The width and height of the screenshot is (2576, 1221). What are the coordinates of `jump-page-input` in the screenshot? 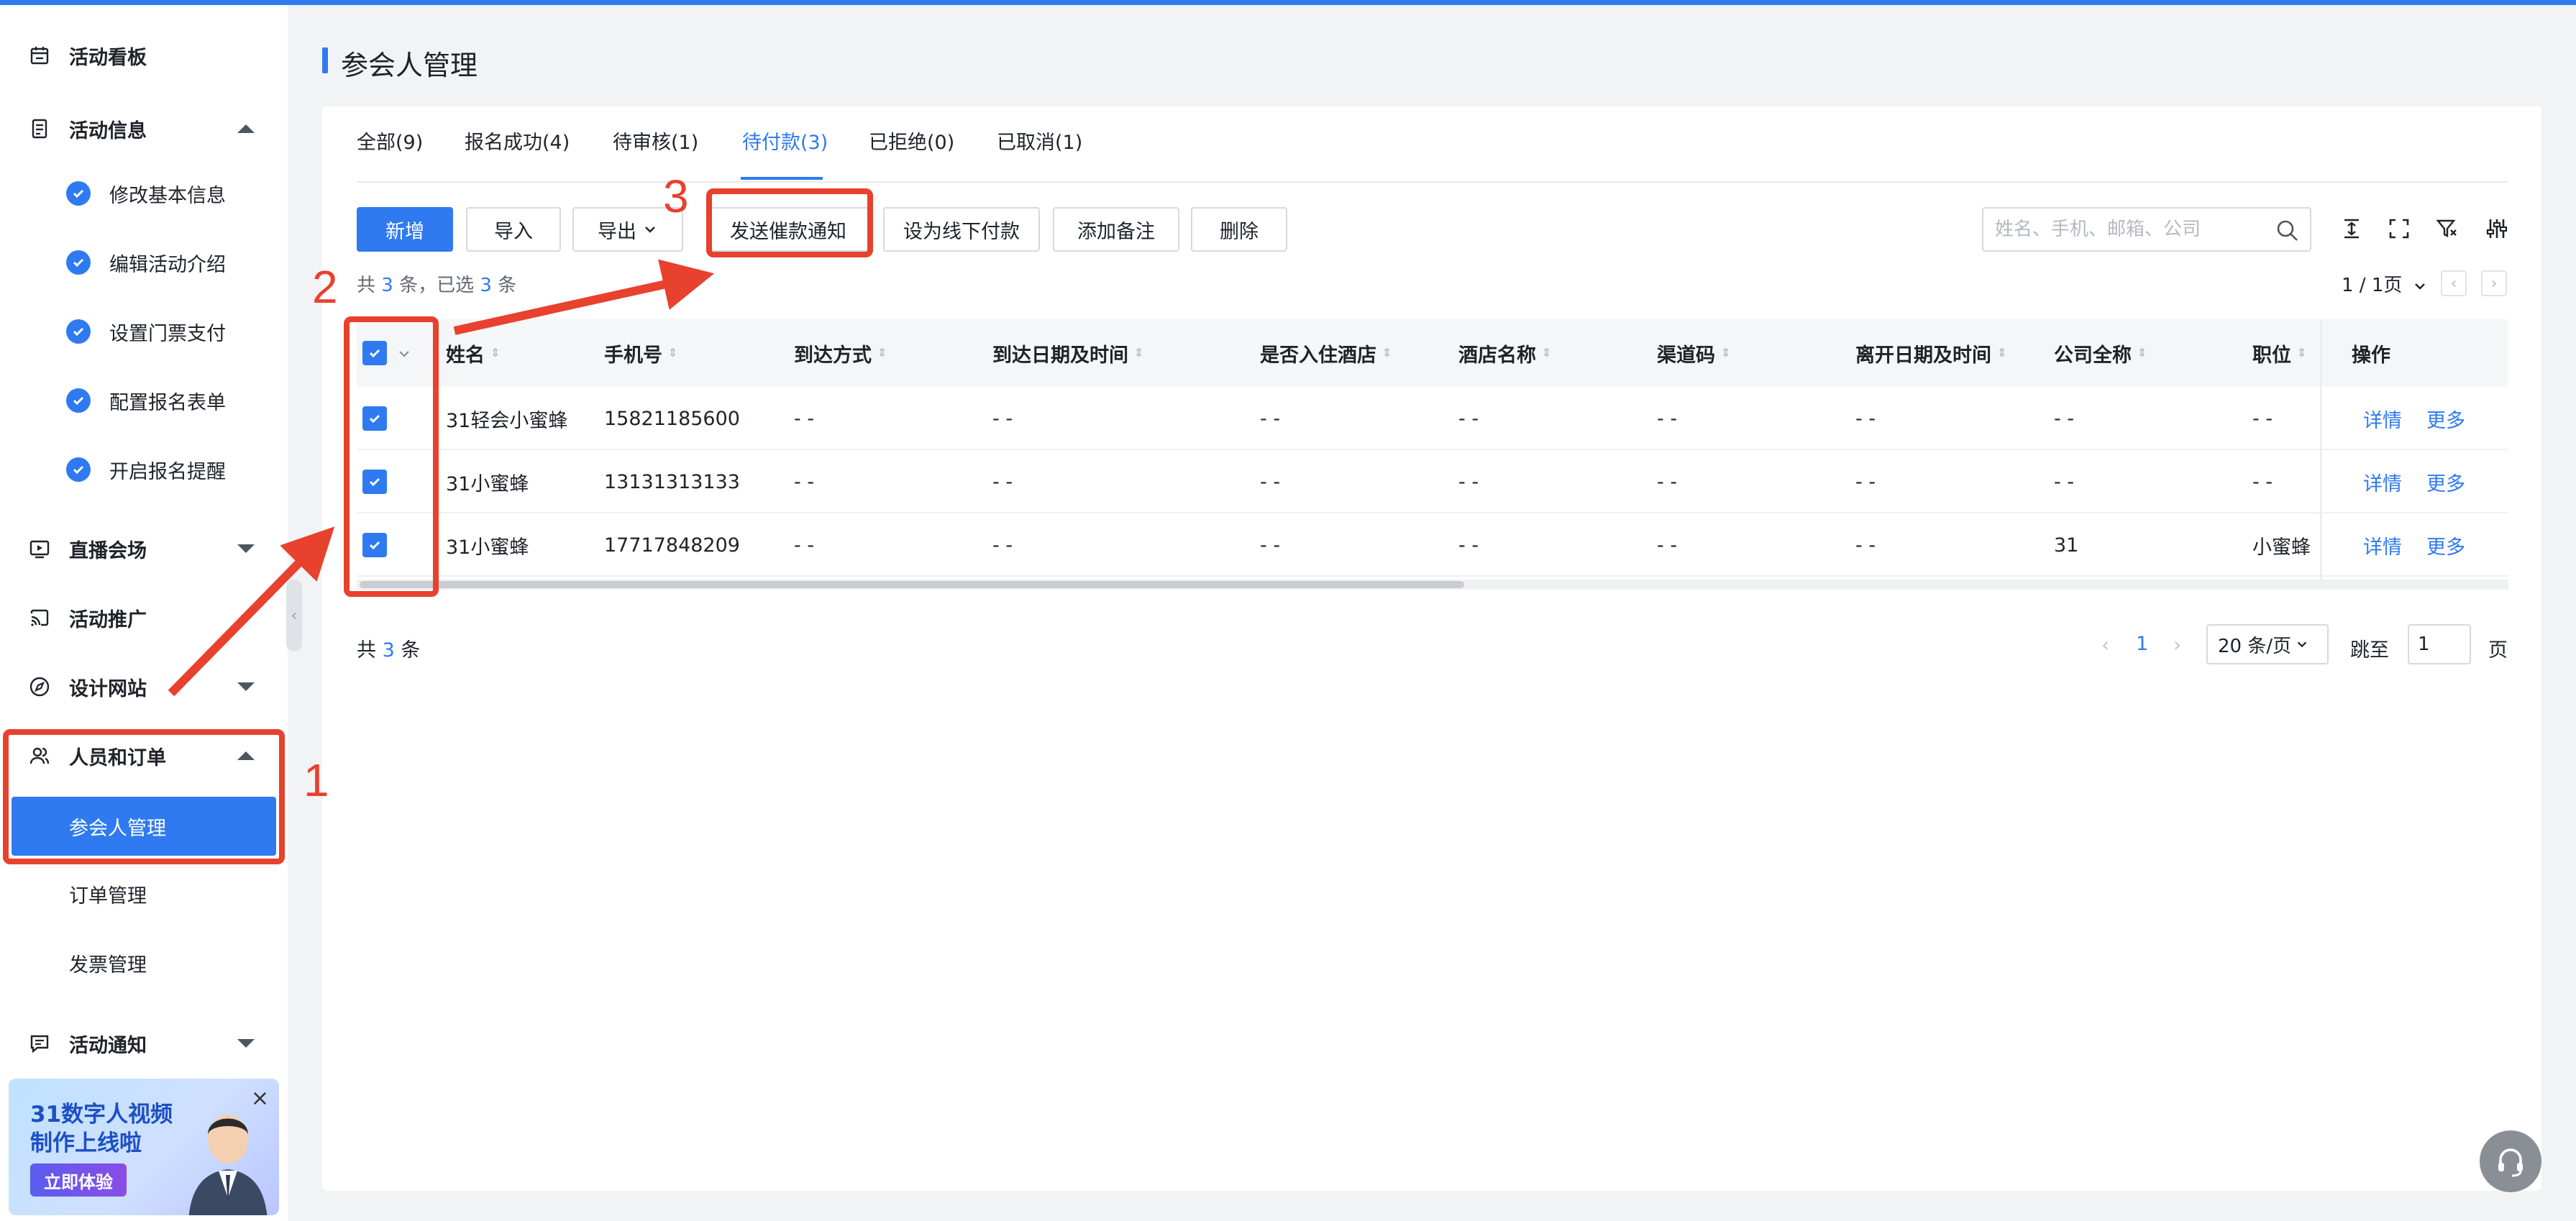 It's located at (2439, 644).